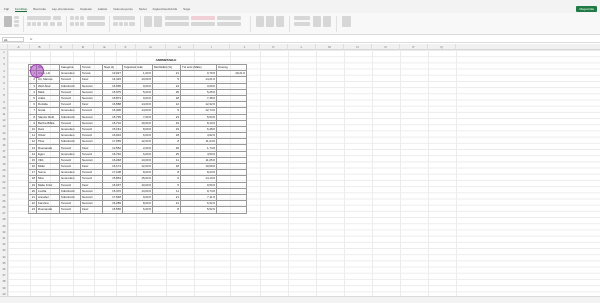  I want to click on table-cell: 8, so click(166, 210).